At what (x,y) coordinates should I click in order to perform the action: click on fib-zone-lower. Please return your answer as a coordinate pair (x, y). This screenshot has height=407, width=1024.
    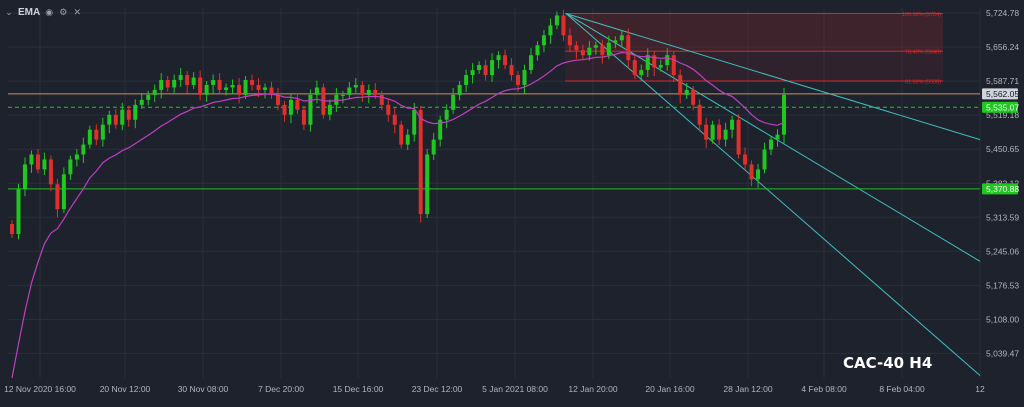
    Looking at the image, I should click on (754, 66).